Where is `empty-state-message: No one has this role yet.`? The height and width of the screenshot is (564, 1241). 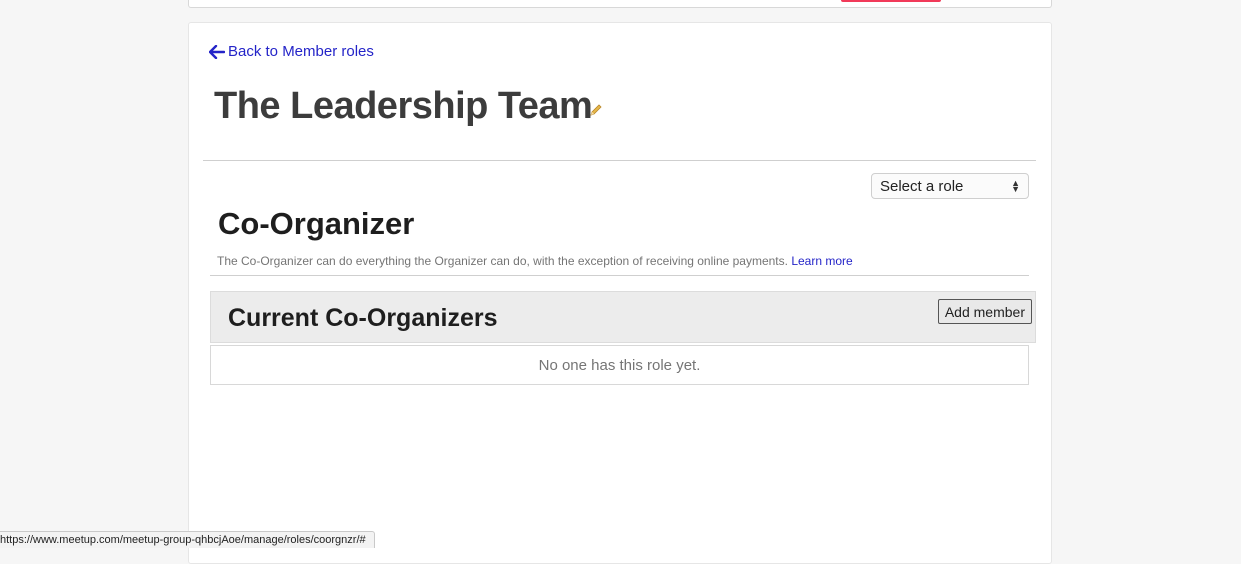
empty-state-message: No one has this role yet. is located at coordinates (619, 365).